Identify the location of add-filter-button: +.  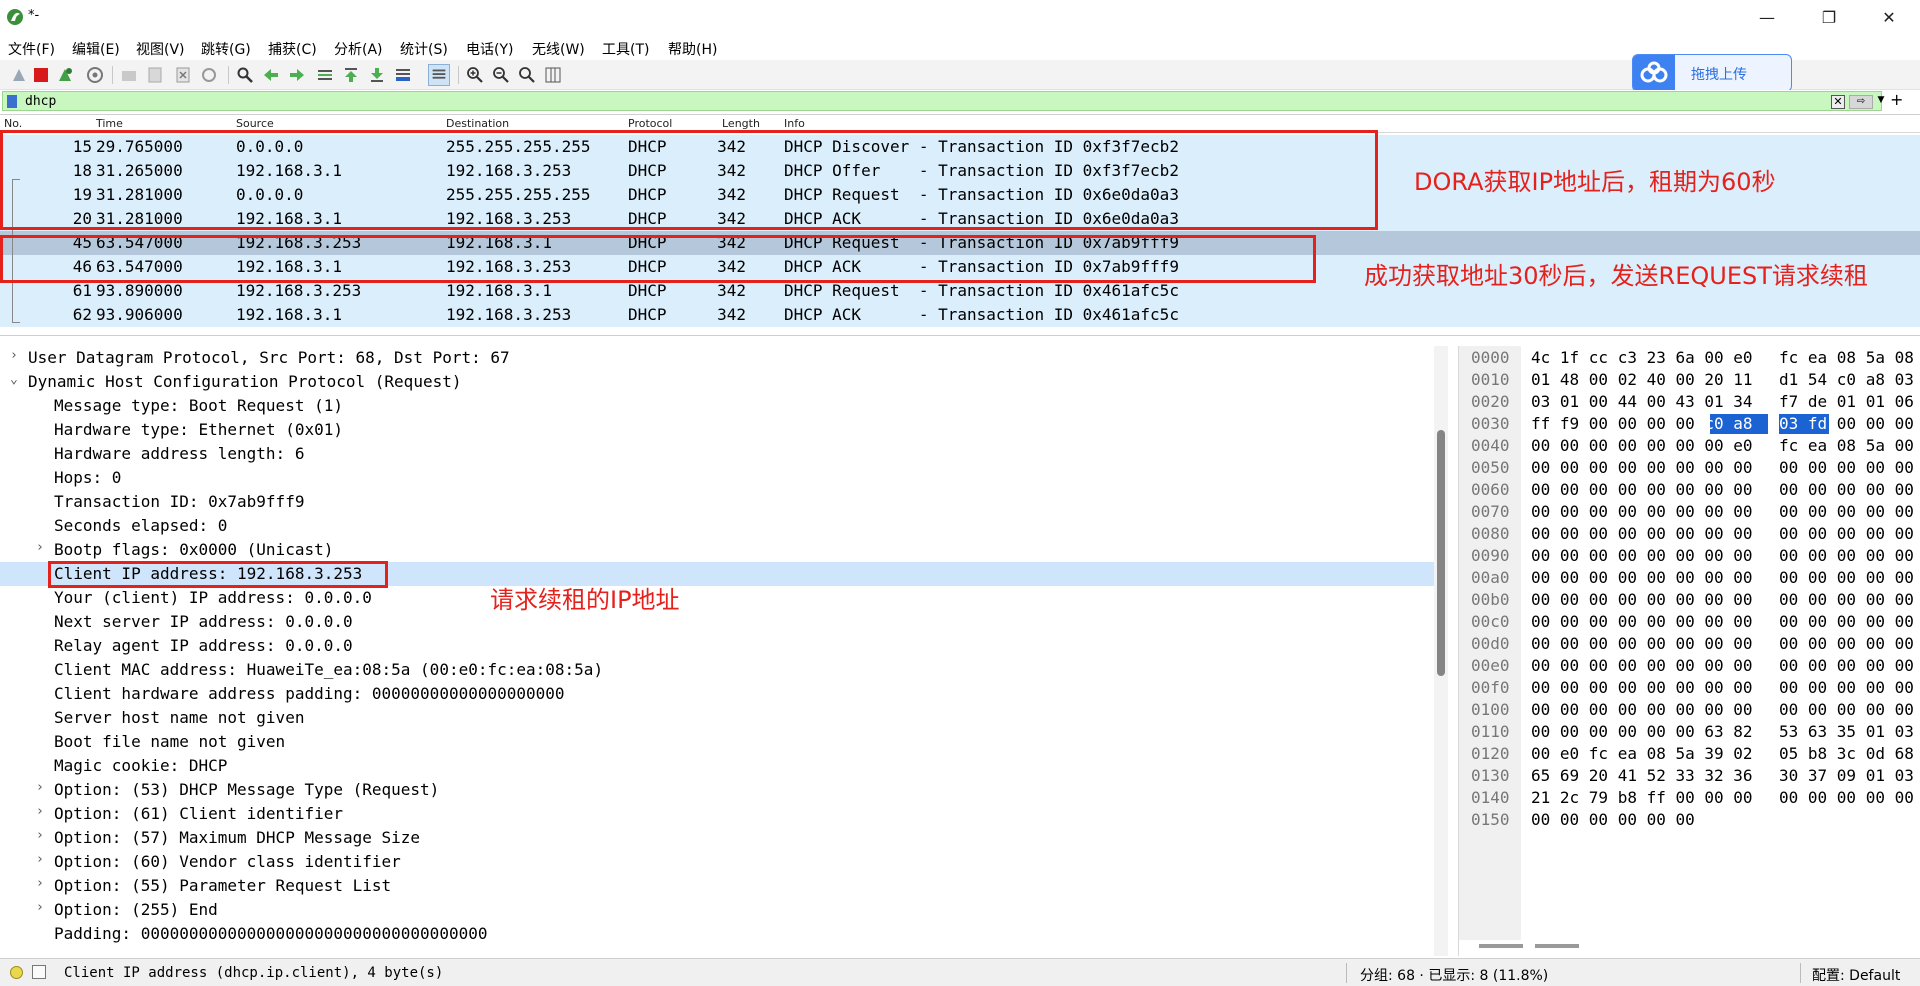
(1896, 99).